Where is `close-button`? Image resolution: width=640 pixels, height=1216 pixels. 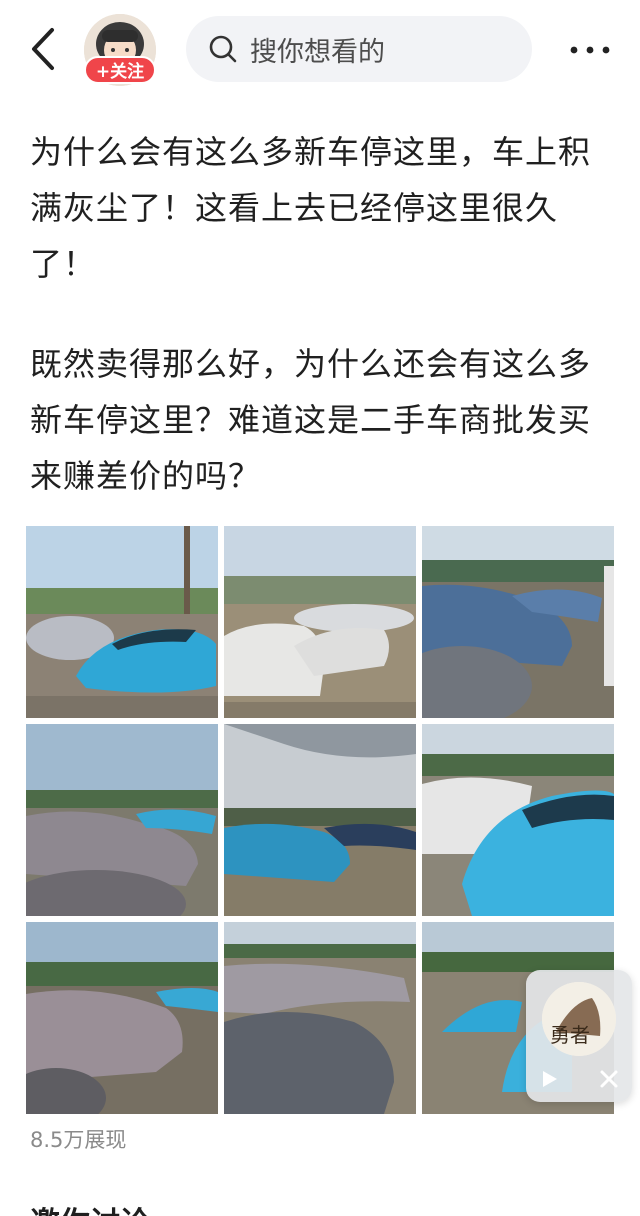 close-button is located at coordinates (609, 1079).